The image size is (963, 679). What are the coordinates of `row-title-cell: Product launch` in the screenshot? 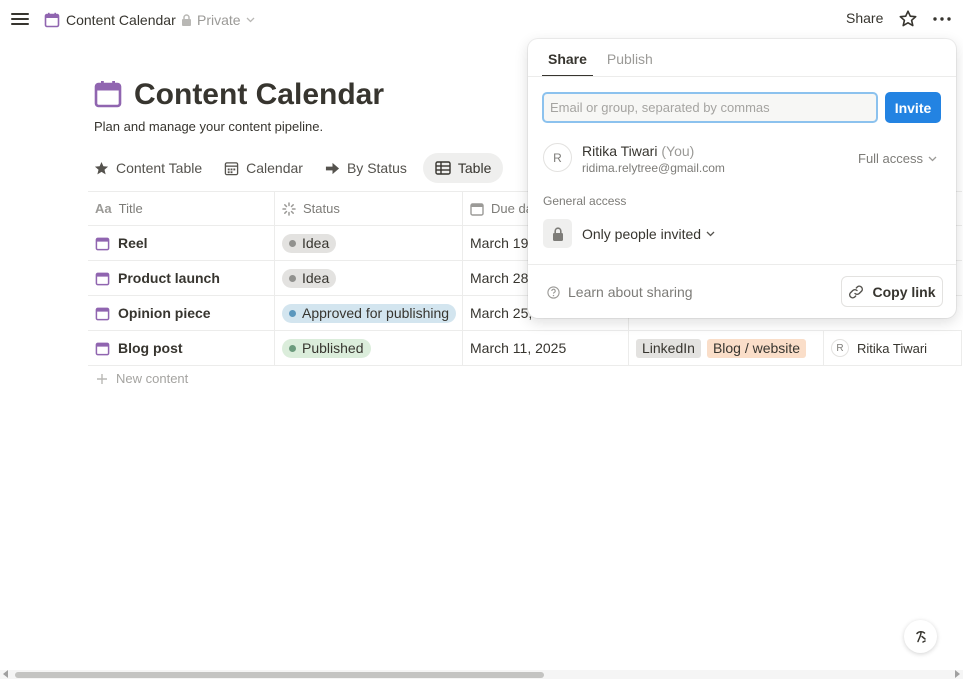 It's located at (181, 278).